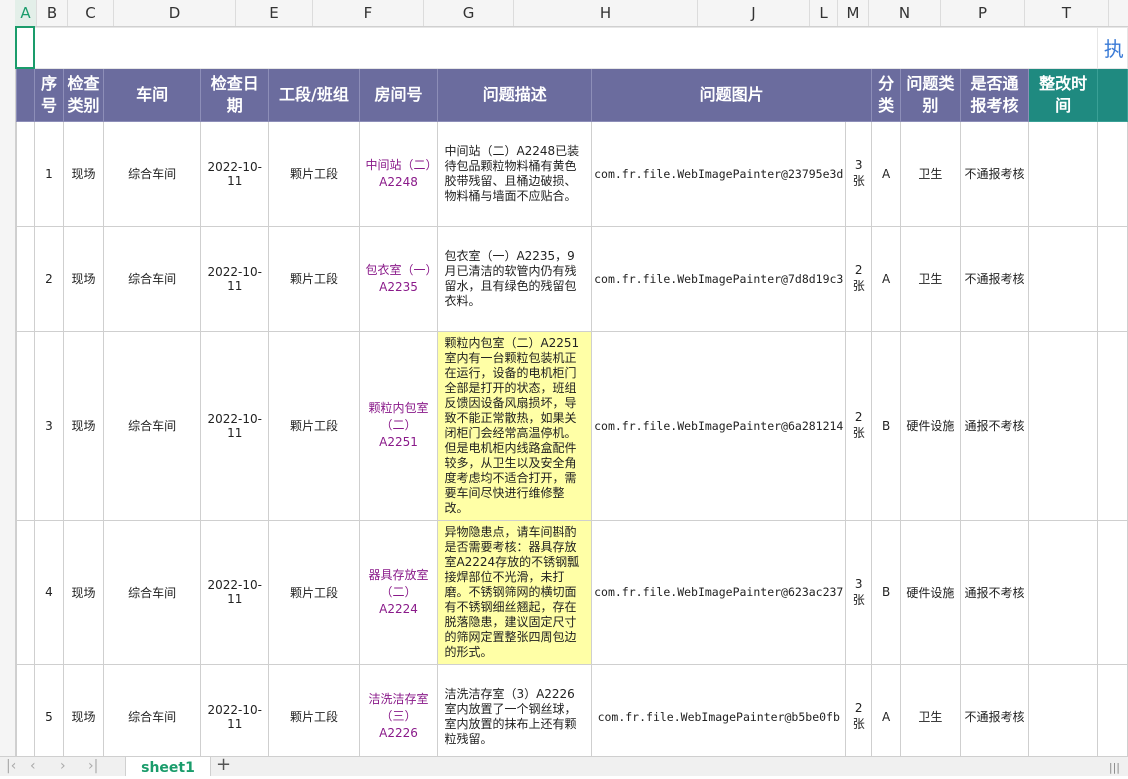 This screenshot has width=1128, height=779. I want to click on col-header-l: L, so click(824, 13).